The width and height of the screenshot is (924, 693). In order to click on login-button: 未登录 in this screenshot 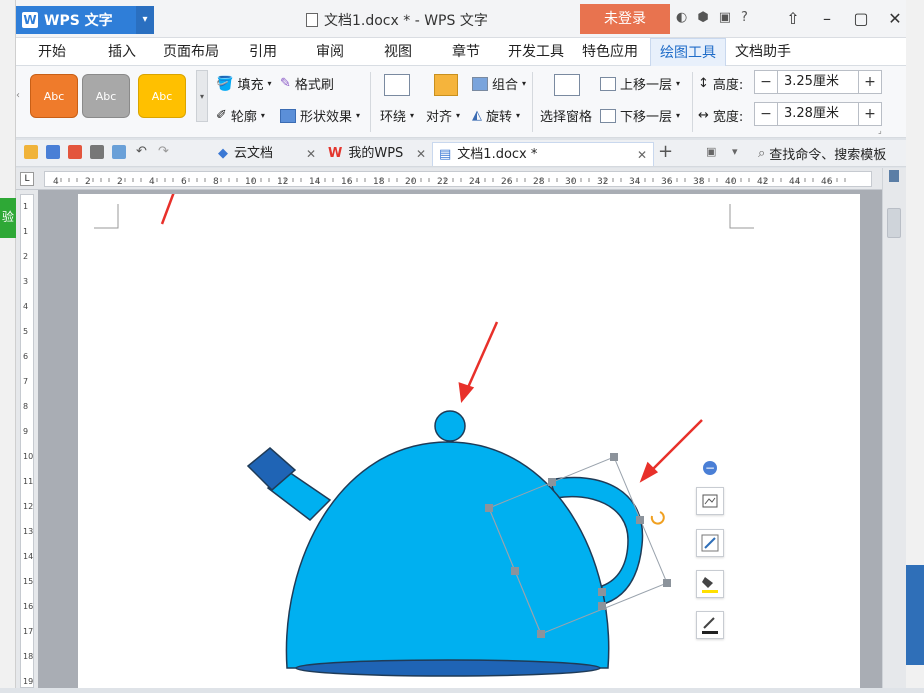, I will do `click(625, 19)`.